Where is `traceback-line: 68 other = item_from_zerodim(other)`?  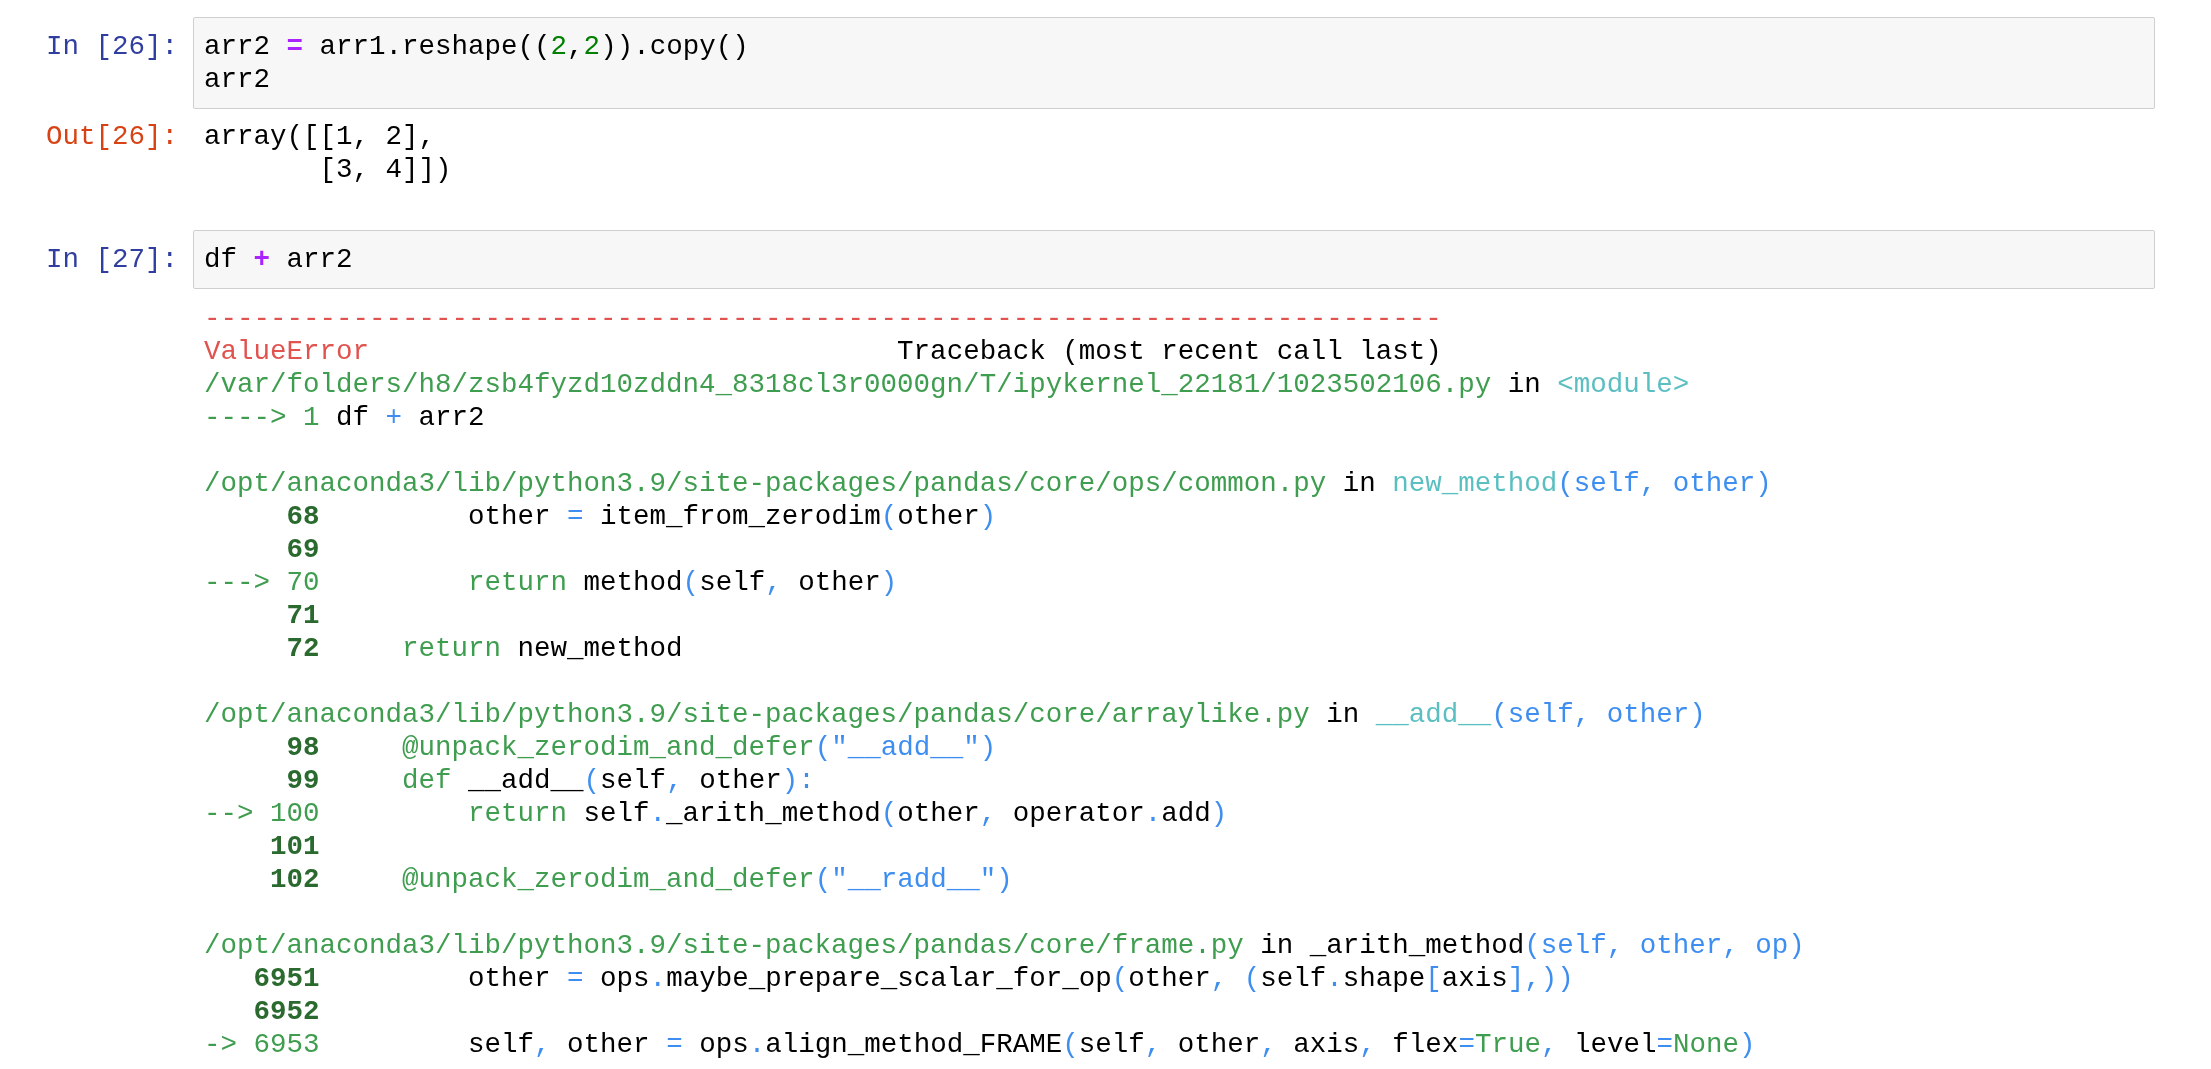
traceback-line: 68 other = item_from_zerodim(other) is located at coordinates (641, 516).